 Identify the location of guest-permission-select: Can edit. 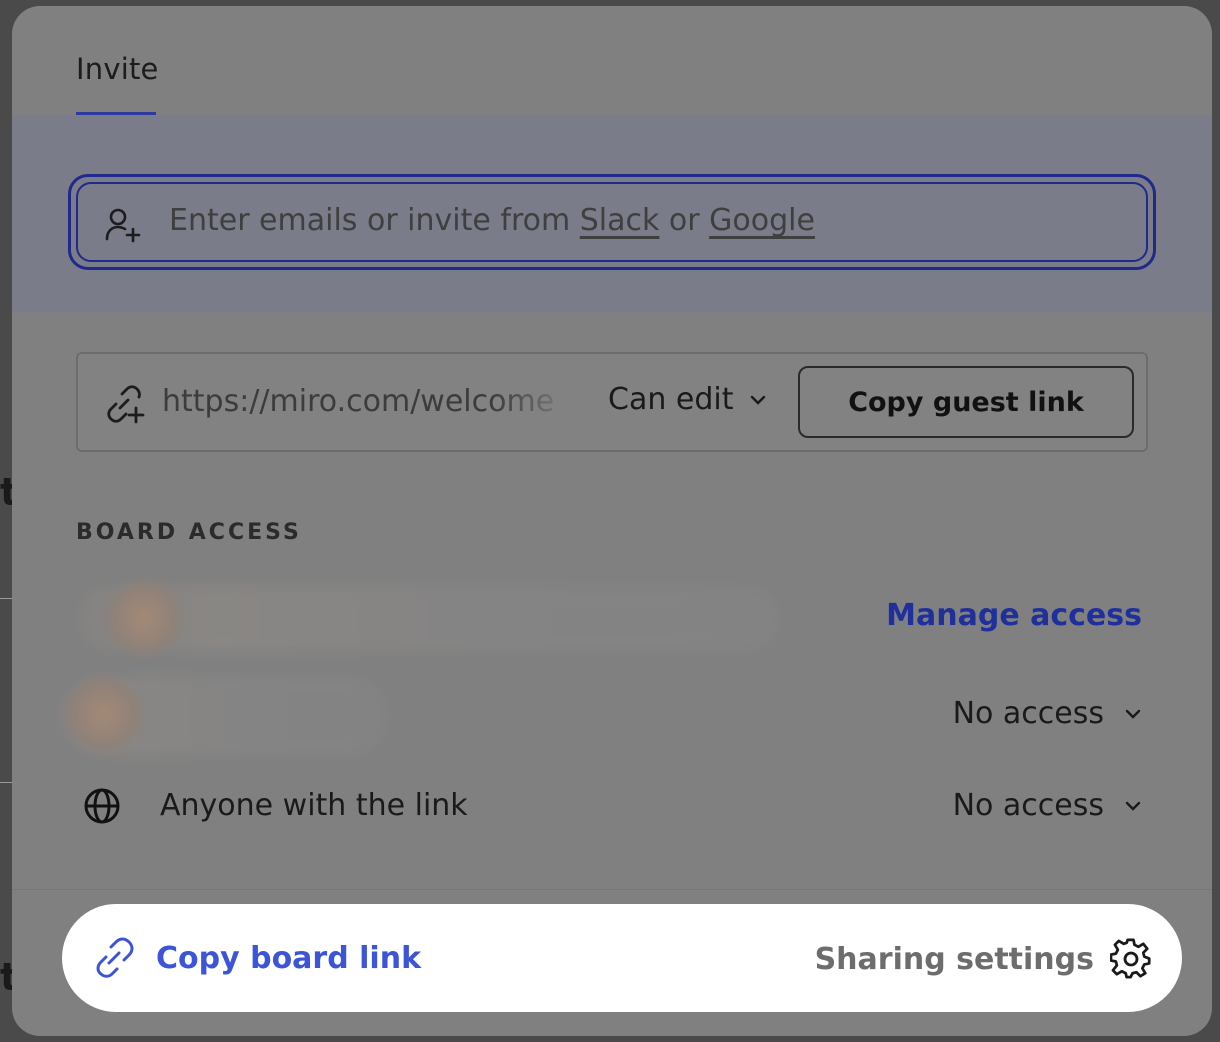
(687, 399).